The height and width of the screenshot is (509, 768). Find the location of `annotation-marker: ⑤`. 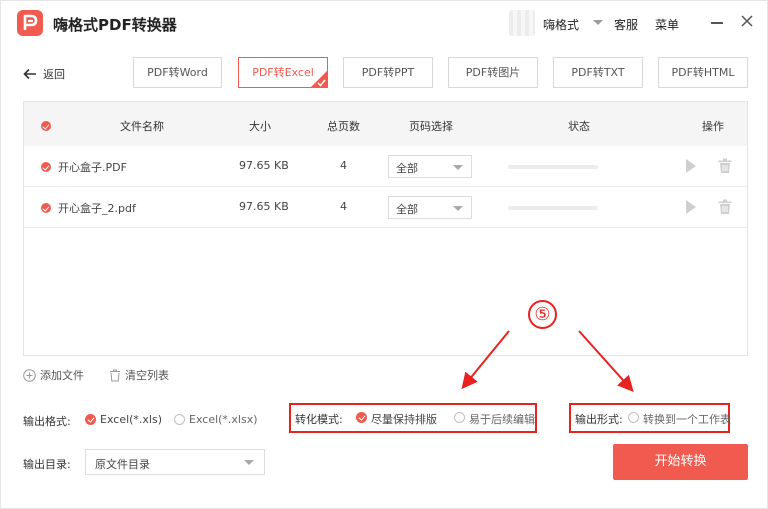

annotation-marker: ⑤ is located at coordinates (542, 314).